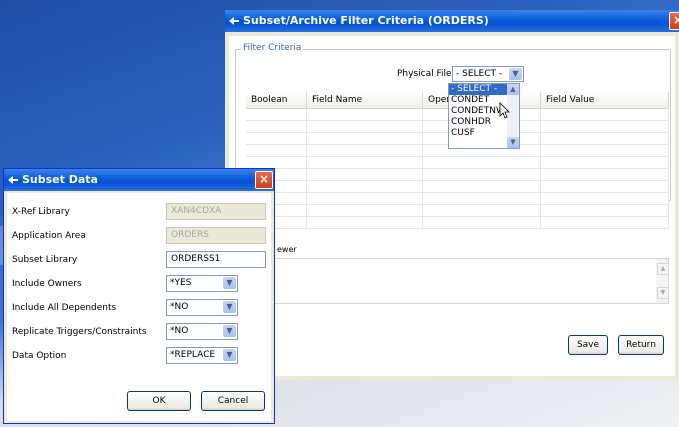 The height and width of the screenshot is (427, 679). Describe the element at coordinates (478, 89) in the screenshot. I see `dropdown-option-select: - SELECT -` at that location.